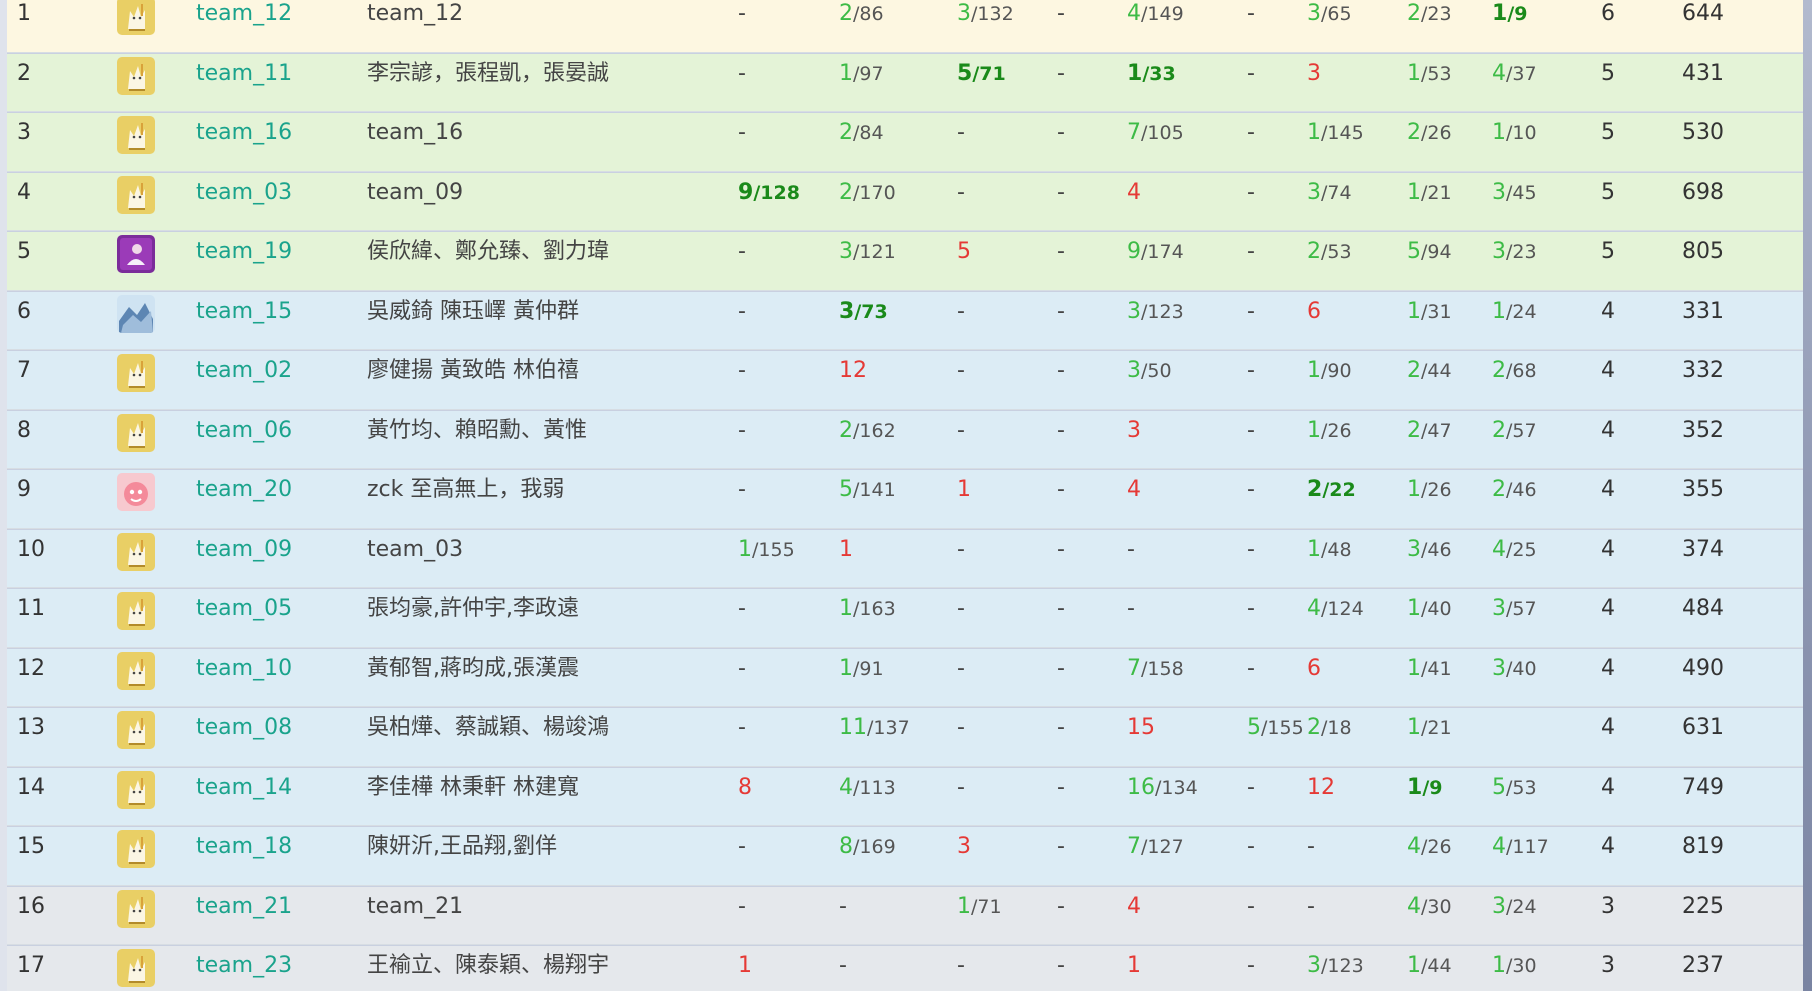 This screenshot has width=1812, height=991. What do you see at coordinates (1703, 311) in the screenshot?
I see `penalty-time: 331` at bounding box center [1703, 311].